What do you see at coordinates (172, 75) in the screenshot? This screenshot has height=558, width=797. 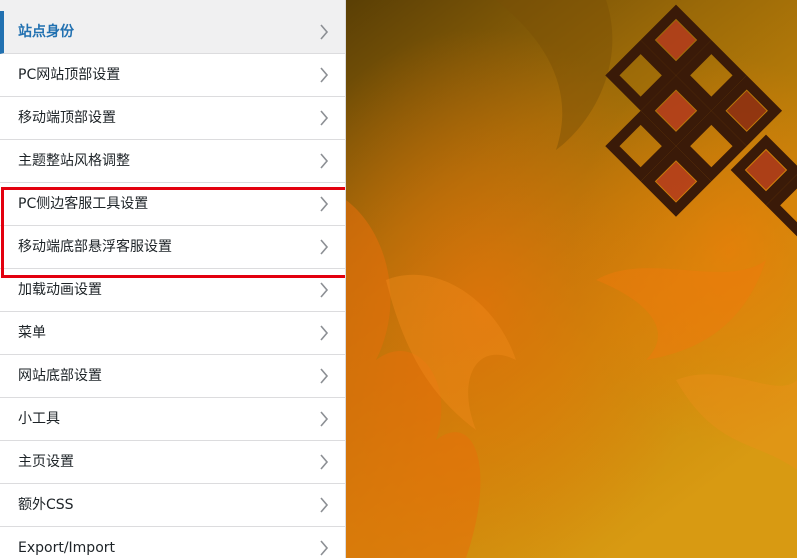 I see `menu-item-pc-header: PC网站顶部设置` at bounding box center [172, 75].